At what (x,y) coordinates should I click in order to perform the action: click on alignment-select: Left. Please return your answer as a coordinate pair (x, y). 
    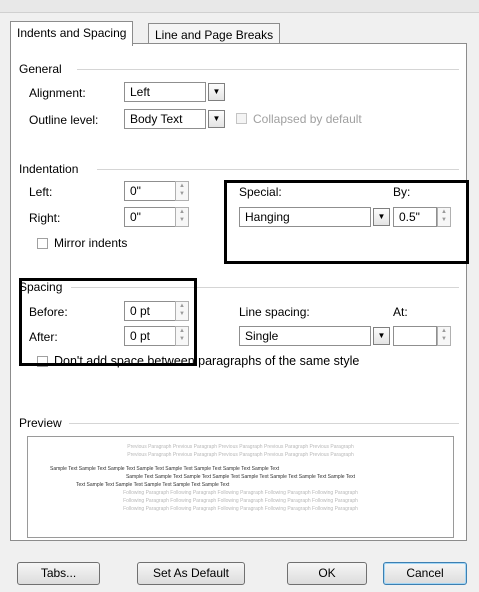
    Looking at the image, I should click on (165, 92).